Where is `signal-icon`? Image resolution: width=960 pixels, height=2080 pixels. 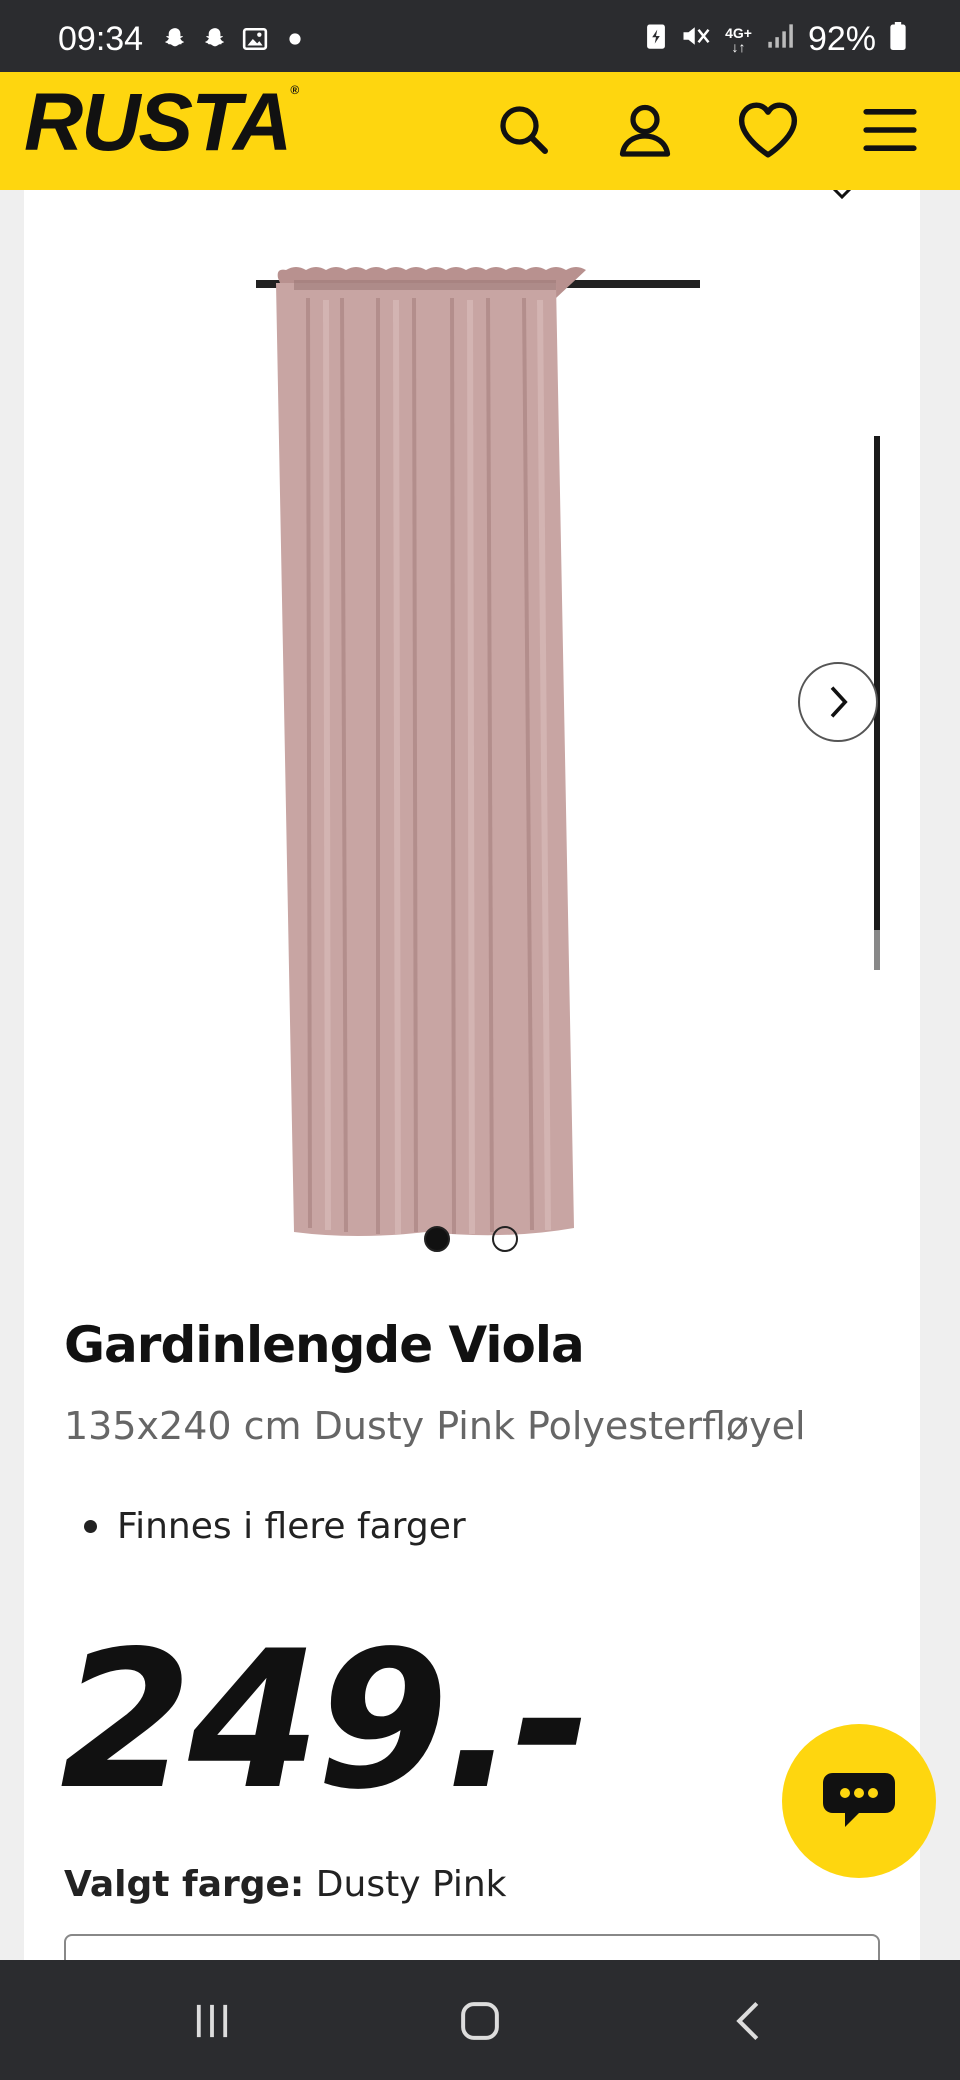
signal-icon is located at coordinates (780, 39).